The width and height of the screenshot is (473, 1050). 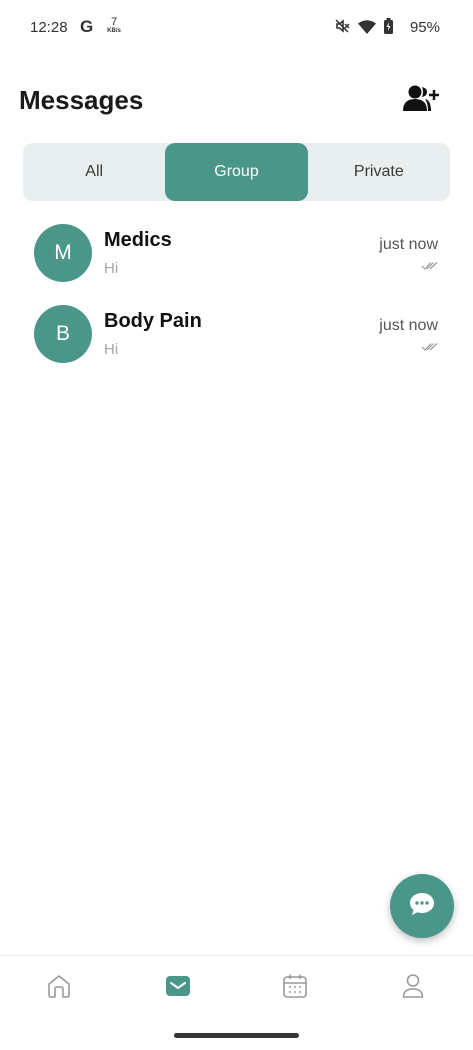 I want to click on message-filter-tabs: All Group Private, so click(x=236, y=172).